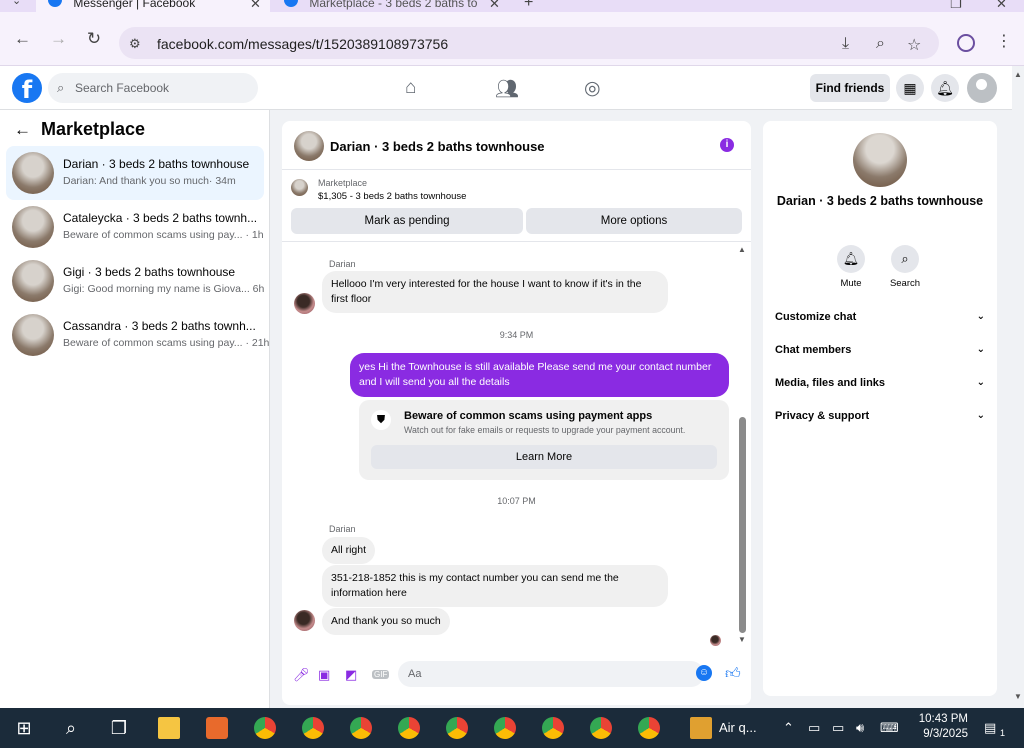 The image size is (1024, 748). I want to click on search-action: ⌕ Search, so click(905, 267).